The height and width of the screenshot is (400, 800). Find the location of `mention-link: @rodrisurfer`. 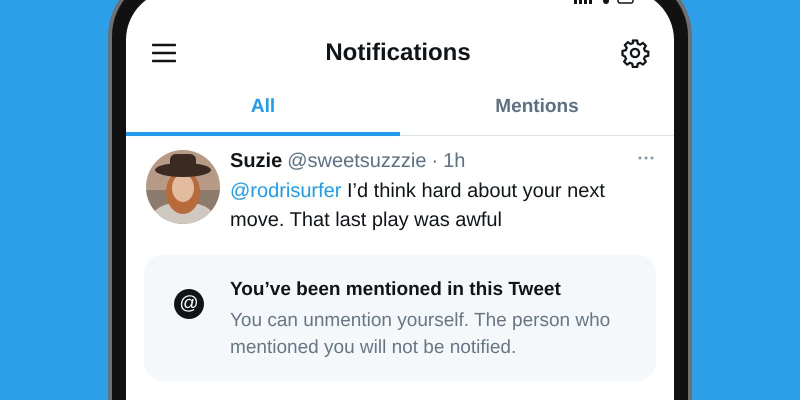

mention-link: @rodrisurfer is located at coordinates (286, 191).